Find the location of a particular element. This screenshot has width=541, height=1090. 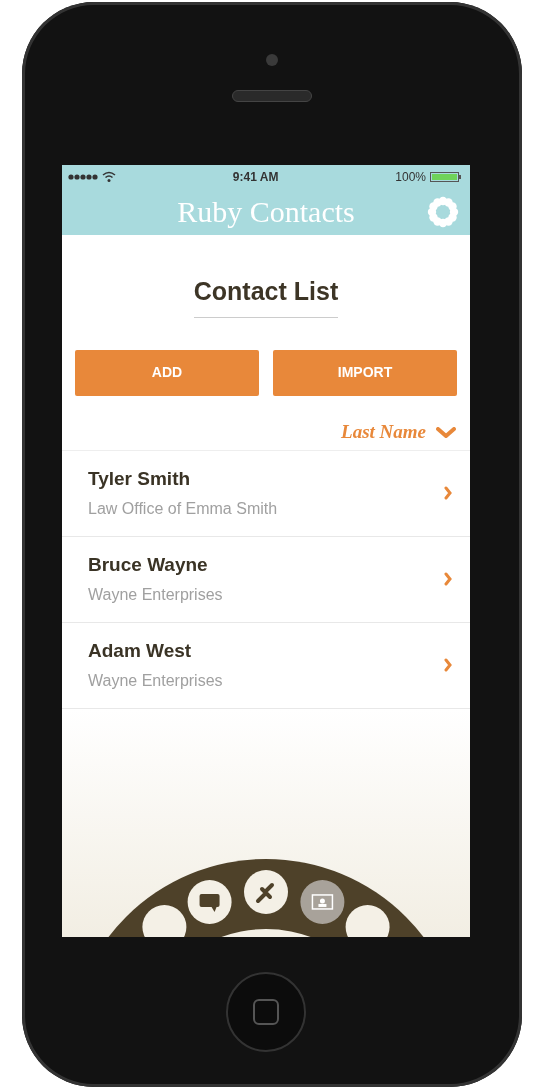

contact-name: Tyler Smith is located at coordinates (140, 478).